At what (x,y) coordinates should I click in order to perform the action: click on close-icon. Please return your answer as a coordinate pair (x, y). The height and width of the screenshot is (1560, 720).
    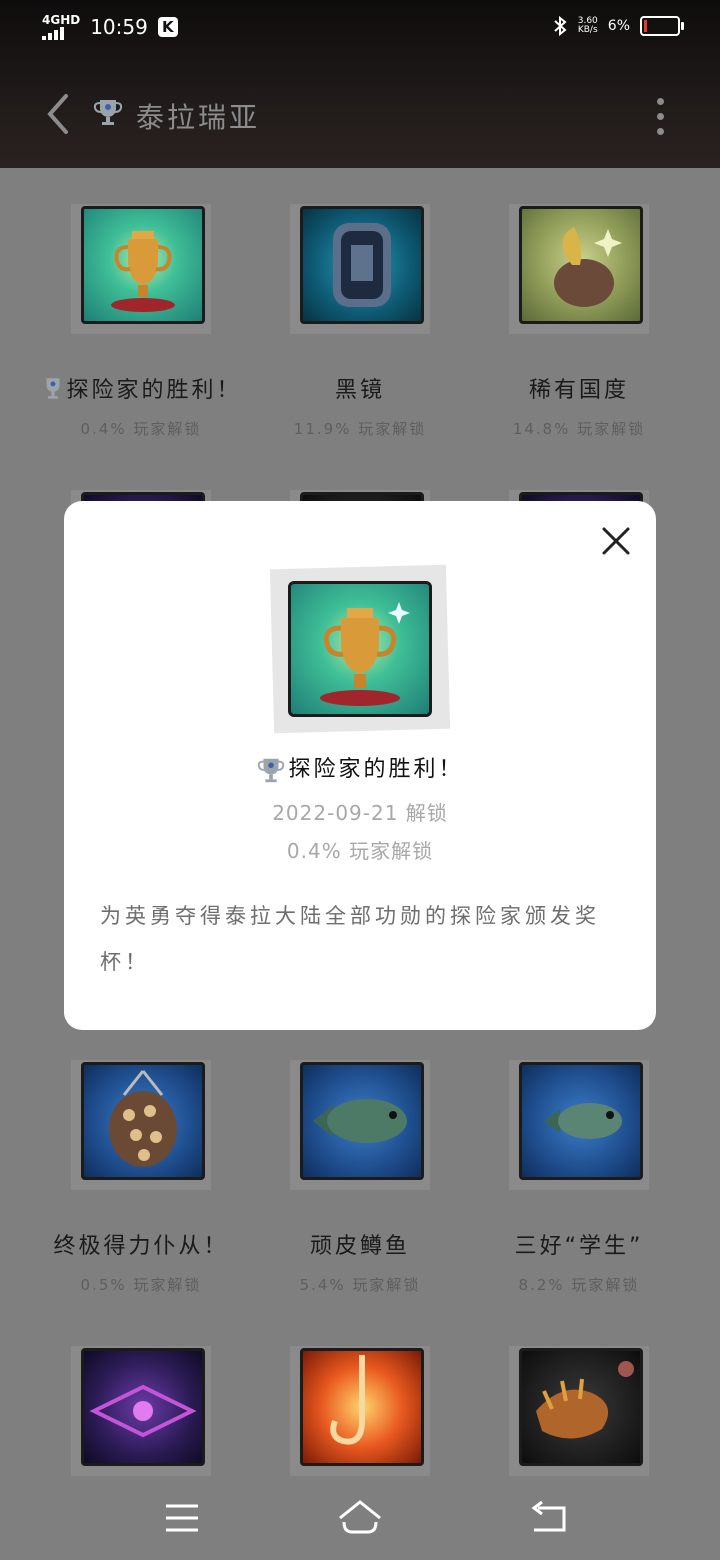
    Looking at the image, I should click on (616, 541).